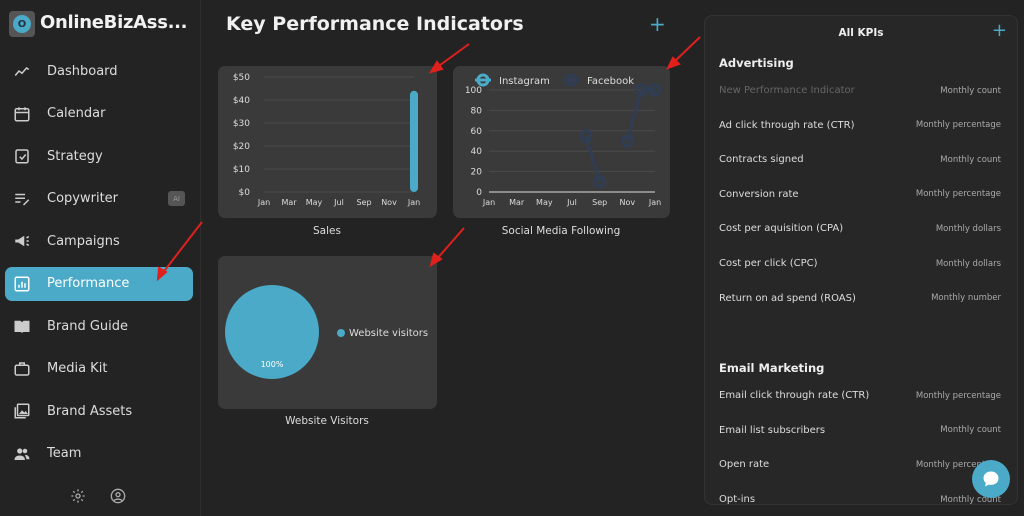 The height and width of the screenshot is (516, 1024). Describe the element at coordinates (477, 173) in the screenshot. I see `y-tick-label: 20` at that location.